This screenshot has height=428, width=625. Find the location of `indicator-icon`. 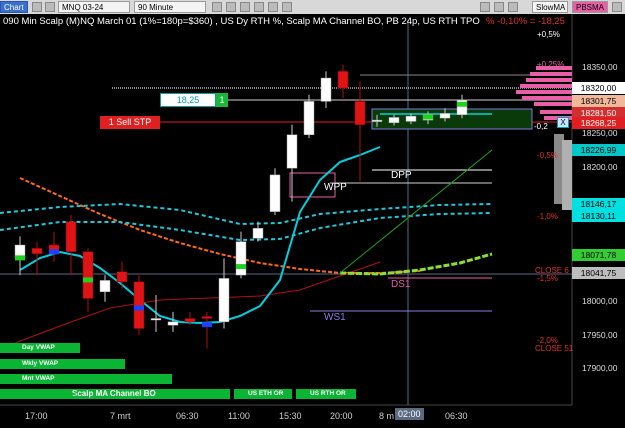

indicator-icon is located at coordinates (485, 7).